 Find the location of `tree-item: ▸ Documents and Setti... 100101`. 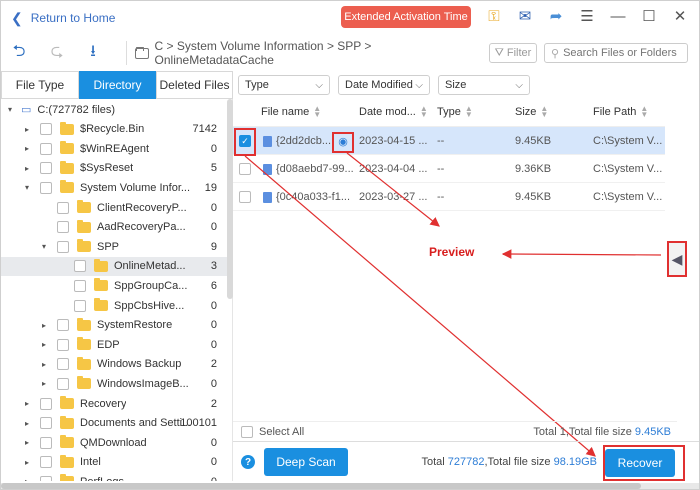

tree-item: ▸ Documents and Setti... 100101 is located at coordinates (114, 423).